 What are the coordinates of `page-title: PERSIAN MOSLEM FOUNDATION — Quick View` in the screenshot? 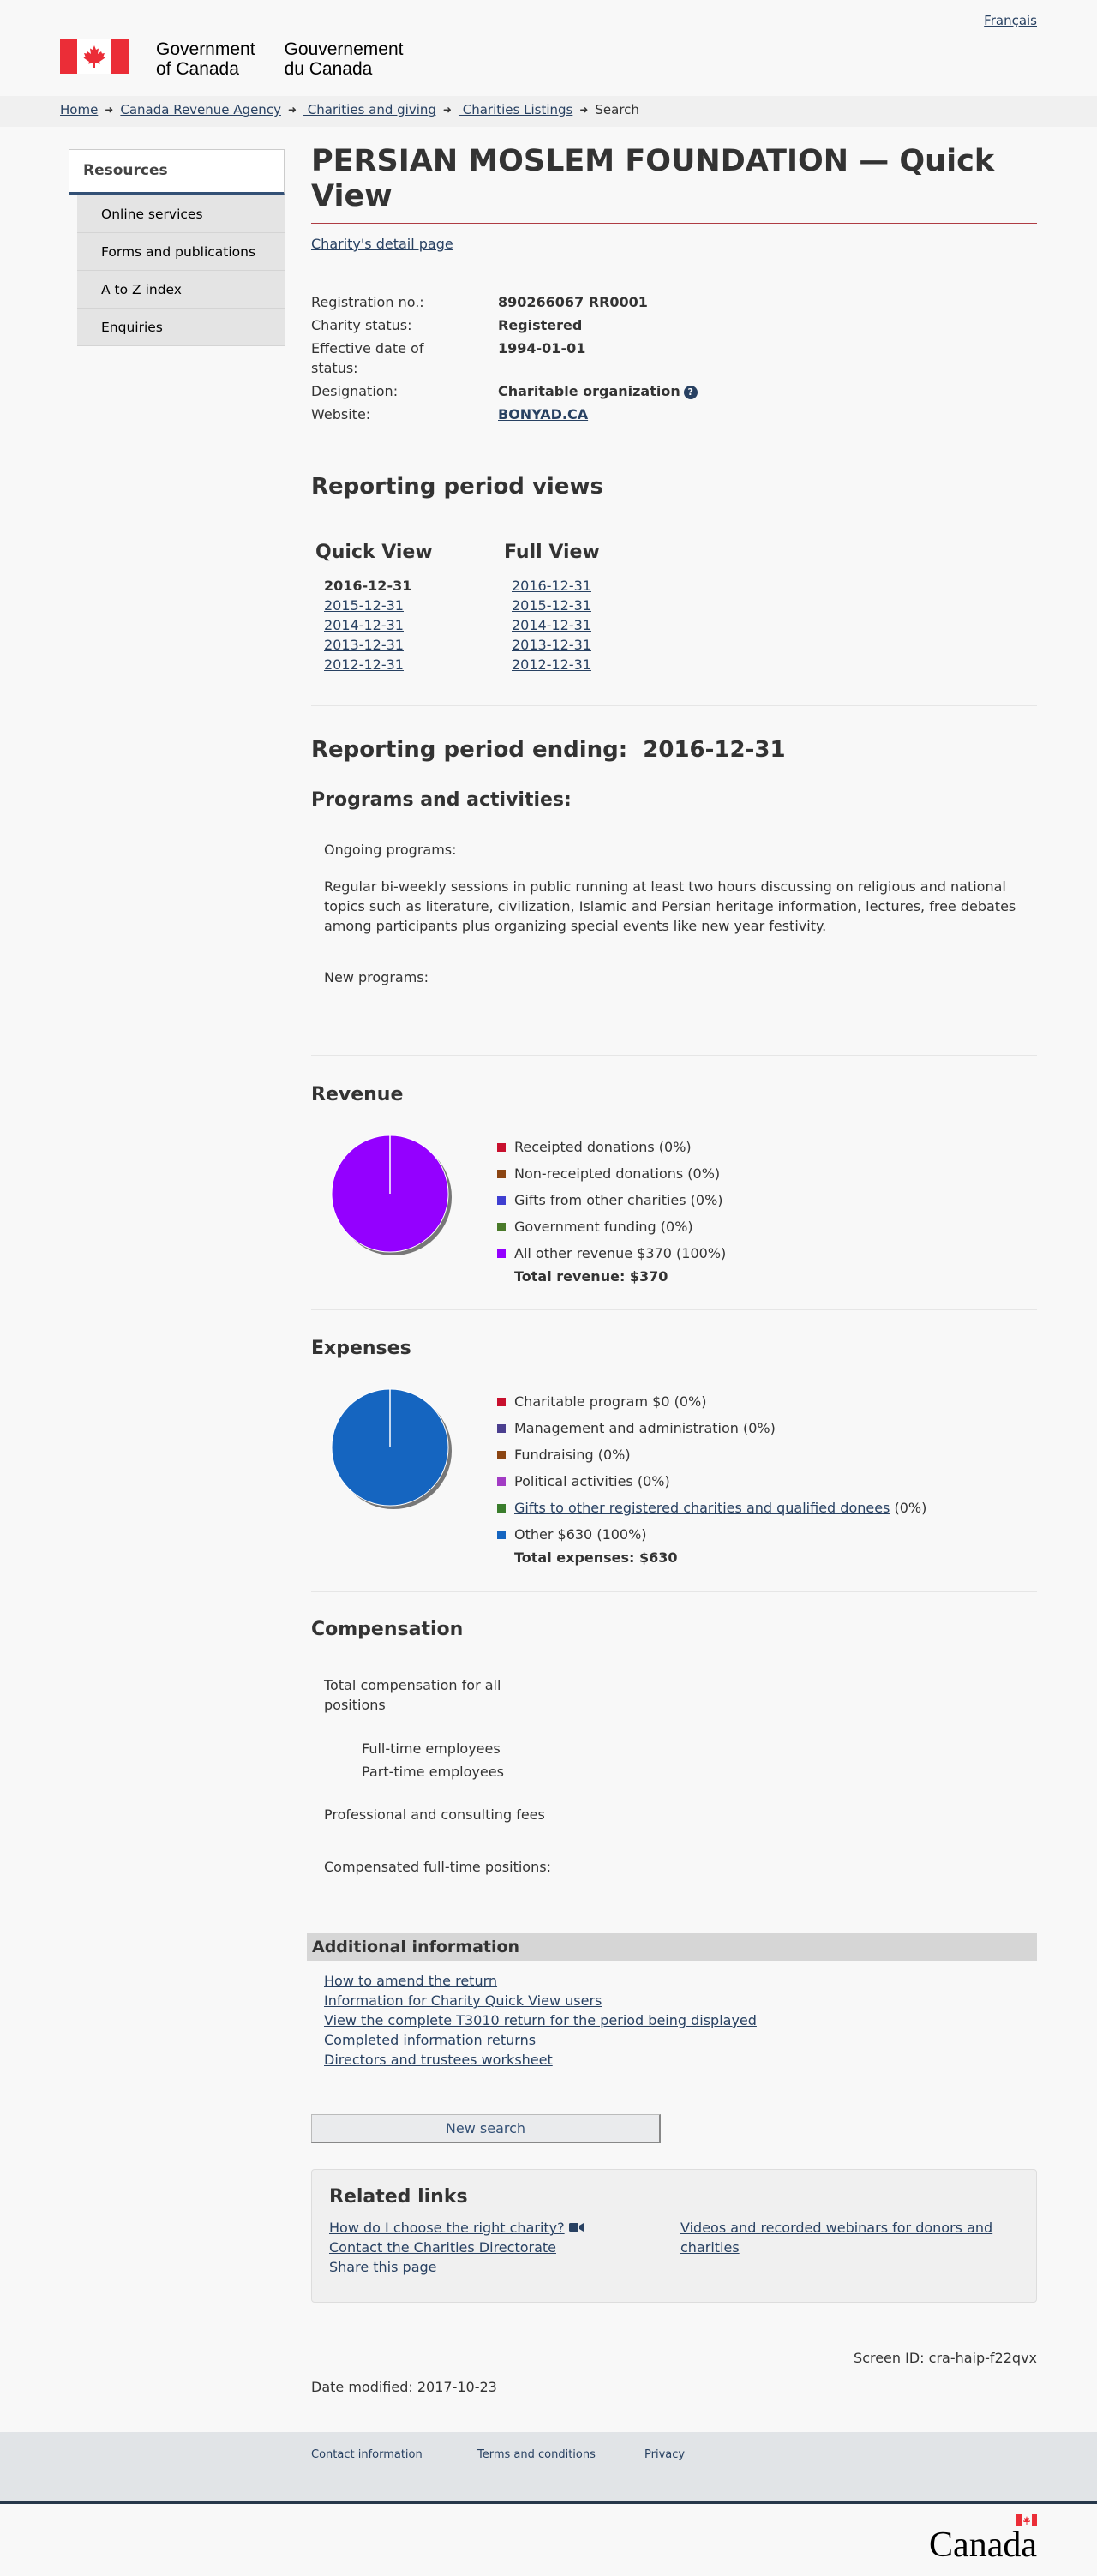 It's located at (674, 184).